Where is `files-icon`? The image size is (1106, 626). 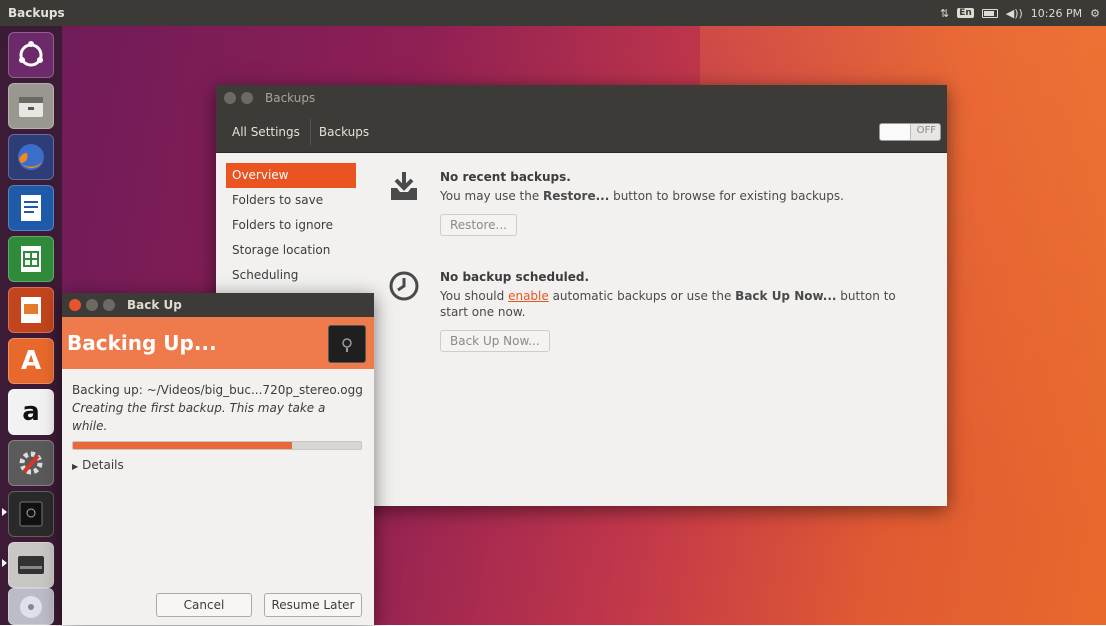 files-icon is located at coordinates (31, 106).